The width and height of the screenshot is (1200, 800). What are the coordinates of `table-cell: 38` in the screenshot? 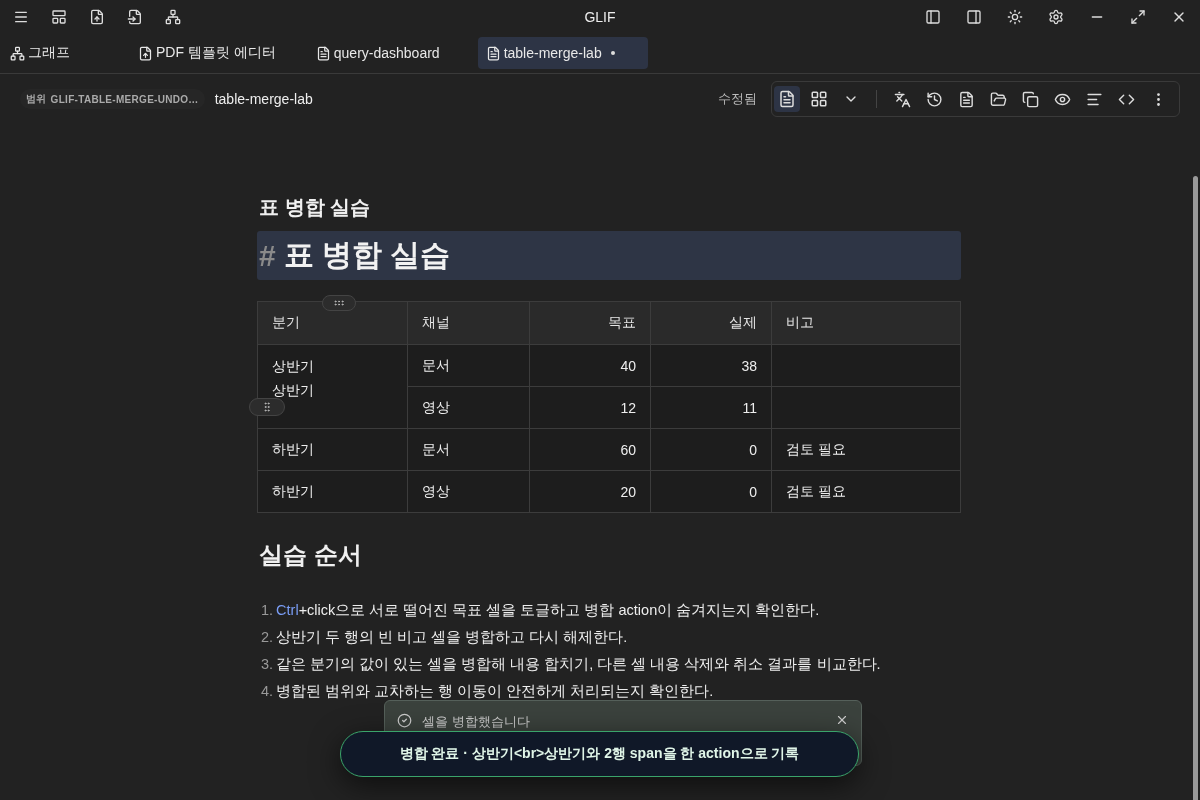 It's located at (711, 365).